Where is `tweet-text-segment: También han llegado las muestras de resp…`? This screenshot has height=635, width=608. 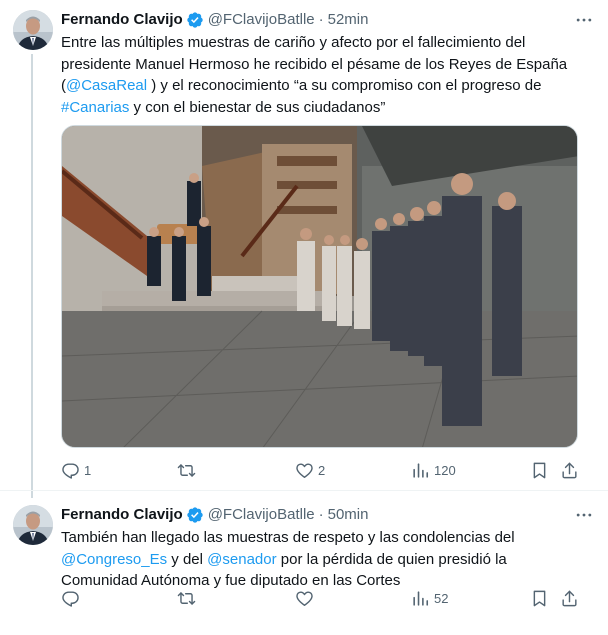 tweet-text-segment: También han llegado las muestras de resp… is located at coordinates (288, 537).